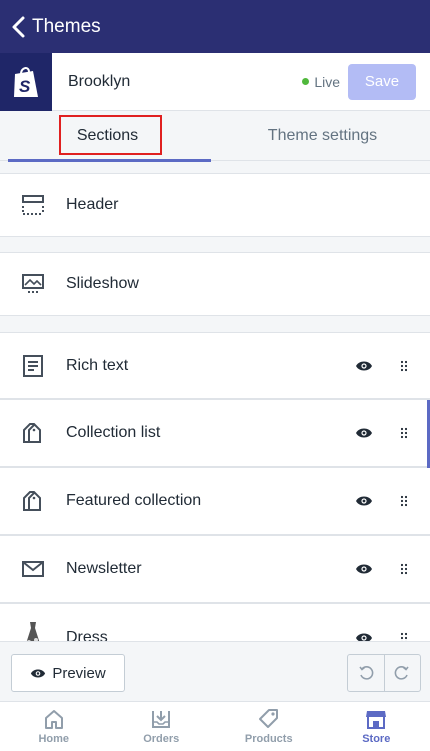 Image resolution: width=430 pixels, height=751 pixels. What do you see at coordinates (99, 81) in the screenshot?
I see `theme-name: Brooklyn` at bounding box center [99, 81].